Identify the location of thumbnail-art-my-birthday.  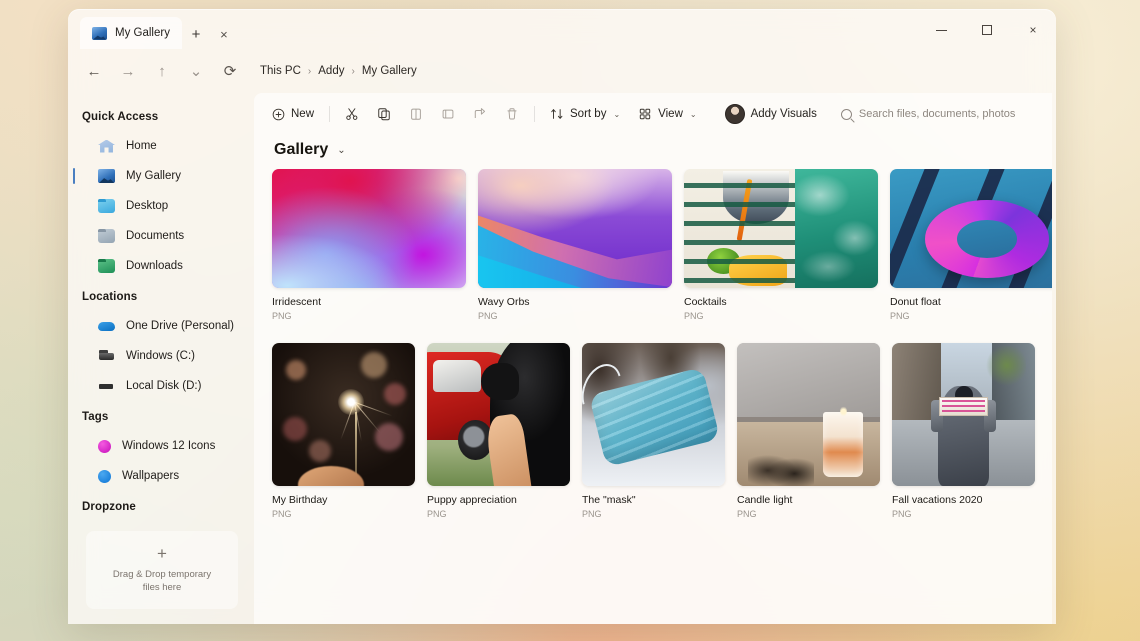
(343, 414).